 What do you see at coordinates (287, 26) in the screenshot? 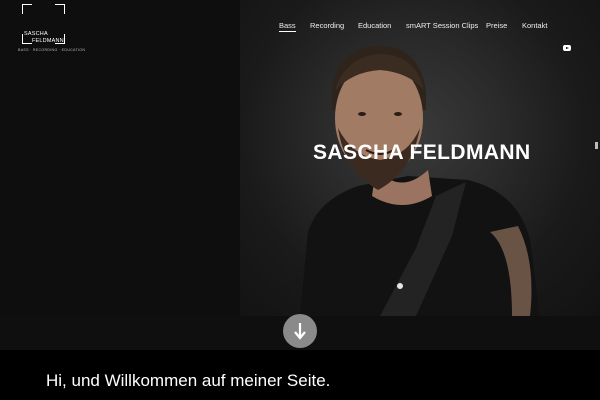
I see `nav-item-bass: Bass` at bounding box center [287, 26].